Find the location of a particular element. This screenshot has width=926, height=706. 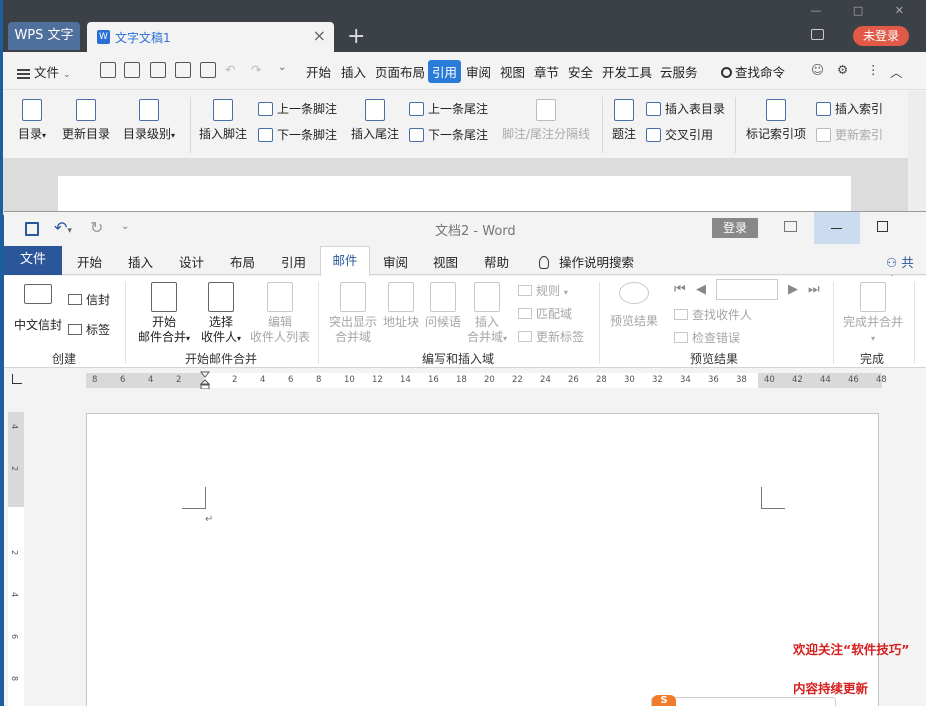

word-tab-view: 视图 is located at coordinates (445, 261).